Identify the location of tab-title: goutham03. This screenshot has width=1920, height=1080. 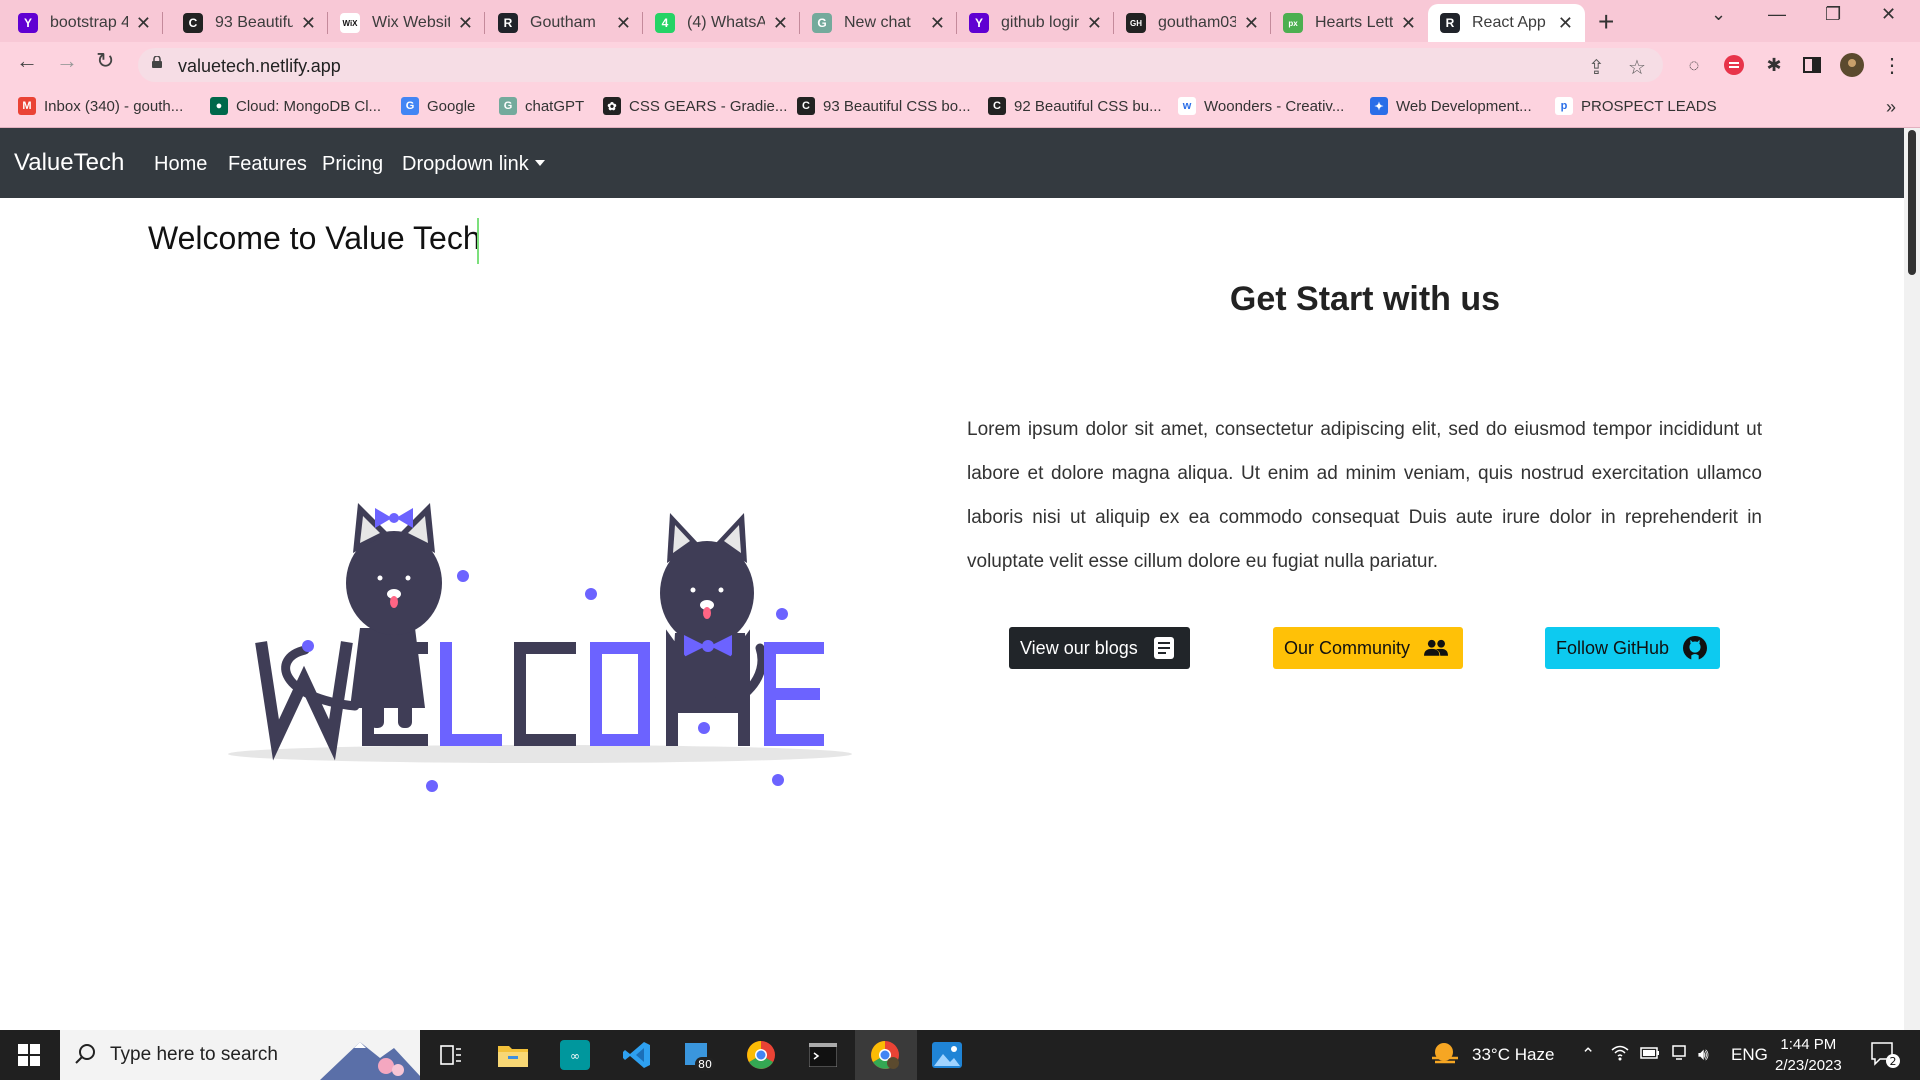
(1197, 22).